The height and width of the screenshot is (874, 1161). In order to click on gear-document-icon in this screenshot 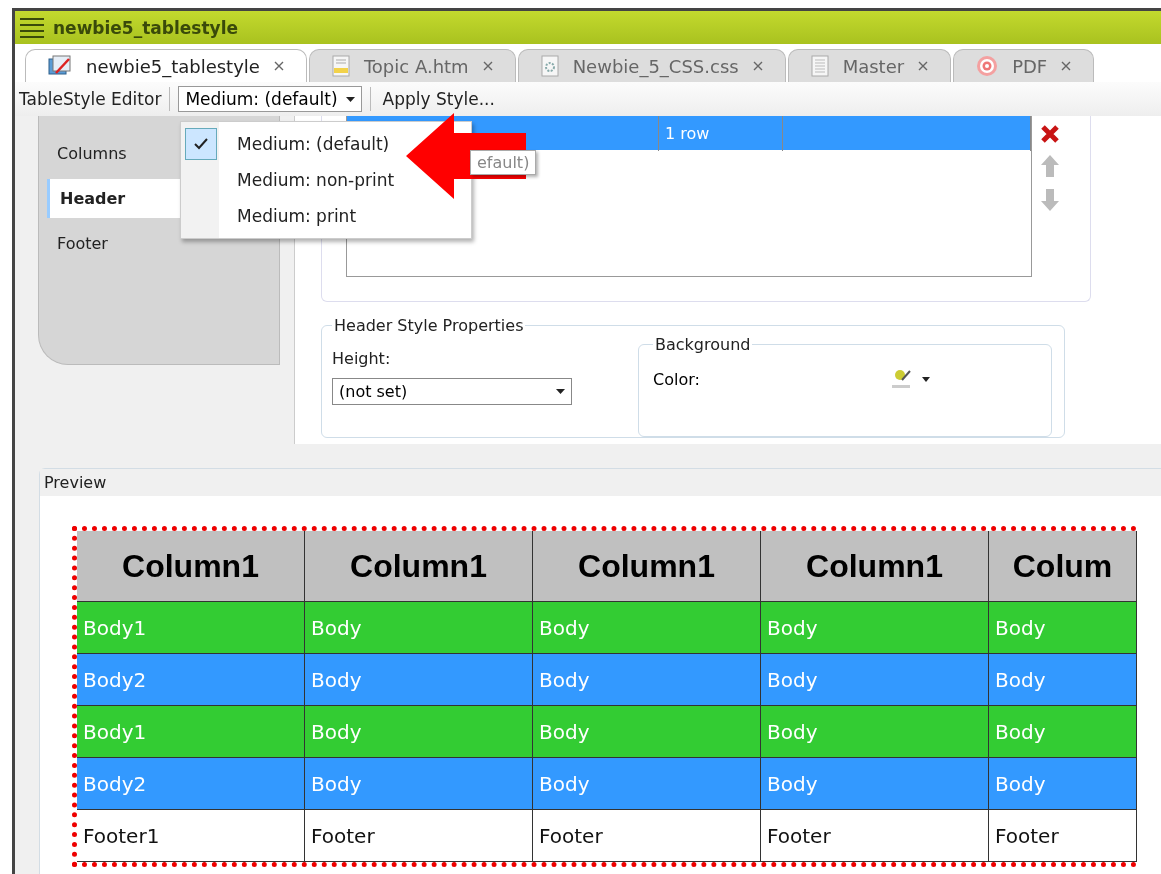, I will do `click(549, 66)`.